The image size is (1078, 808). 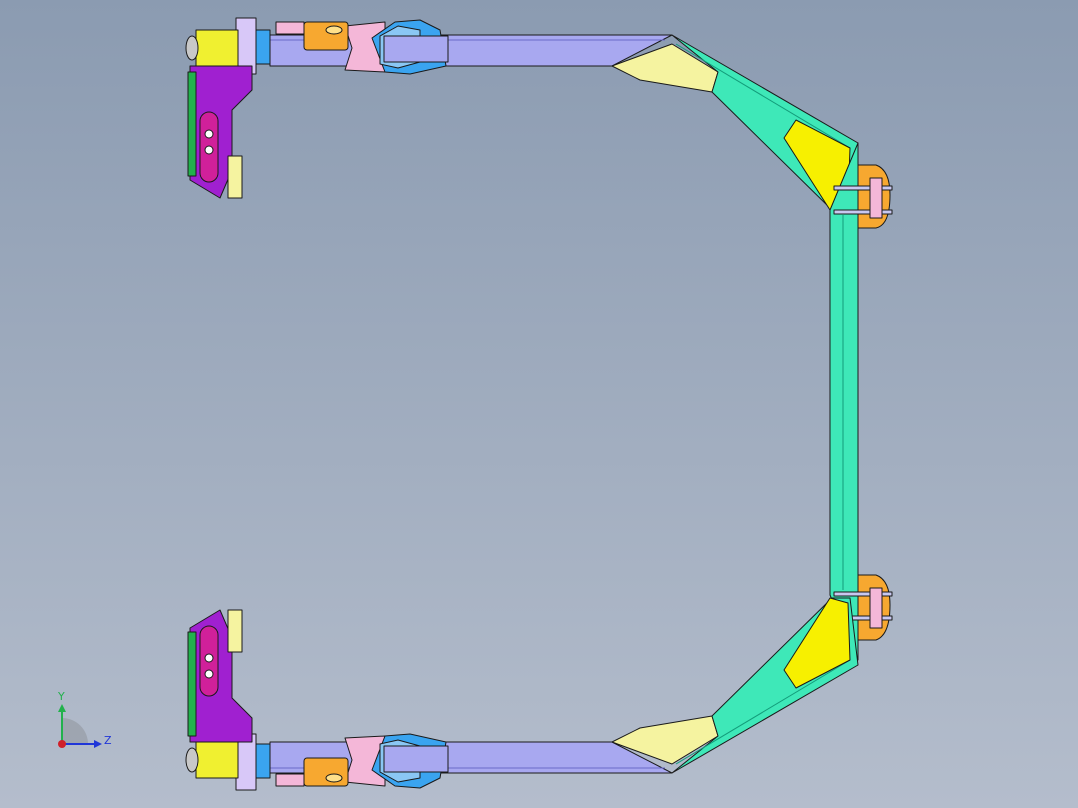 I want to click on bottom-orange-block, so click(x=326, y=772).